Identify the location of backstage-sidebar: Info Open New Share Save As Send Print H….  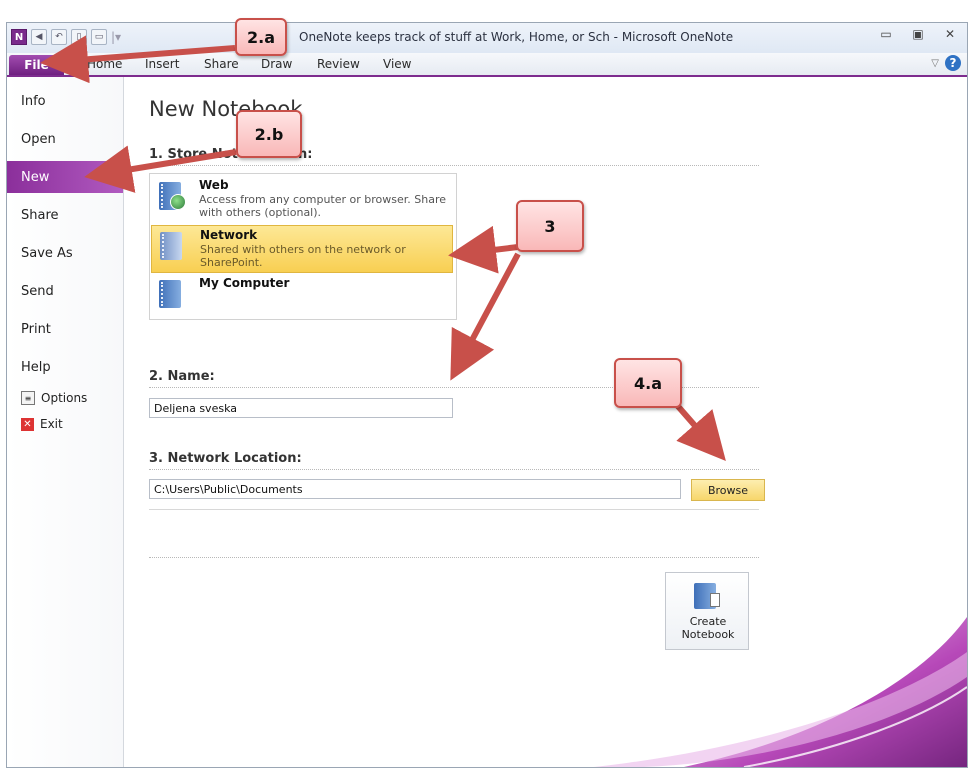
(65, 422).